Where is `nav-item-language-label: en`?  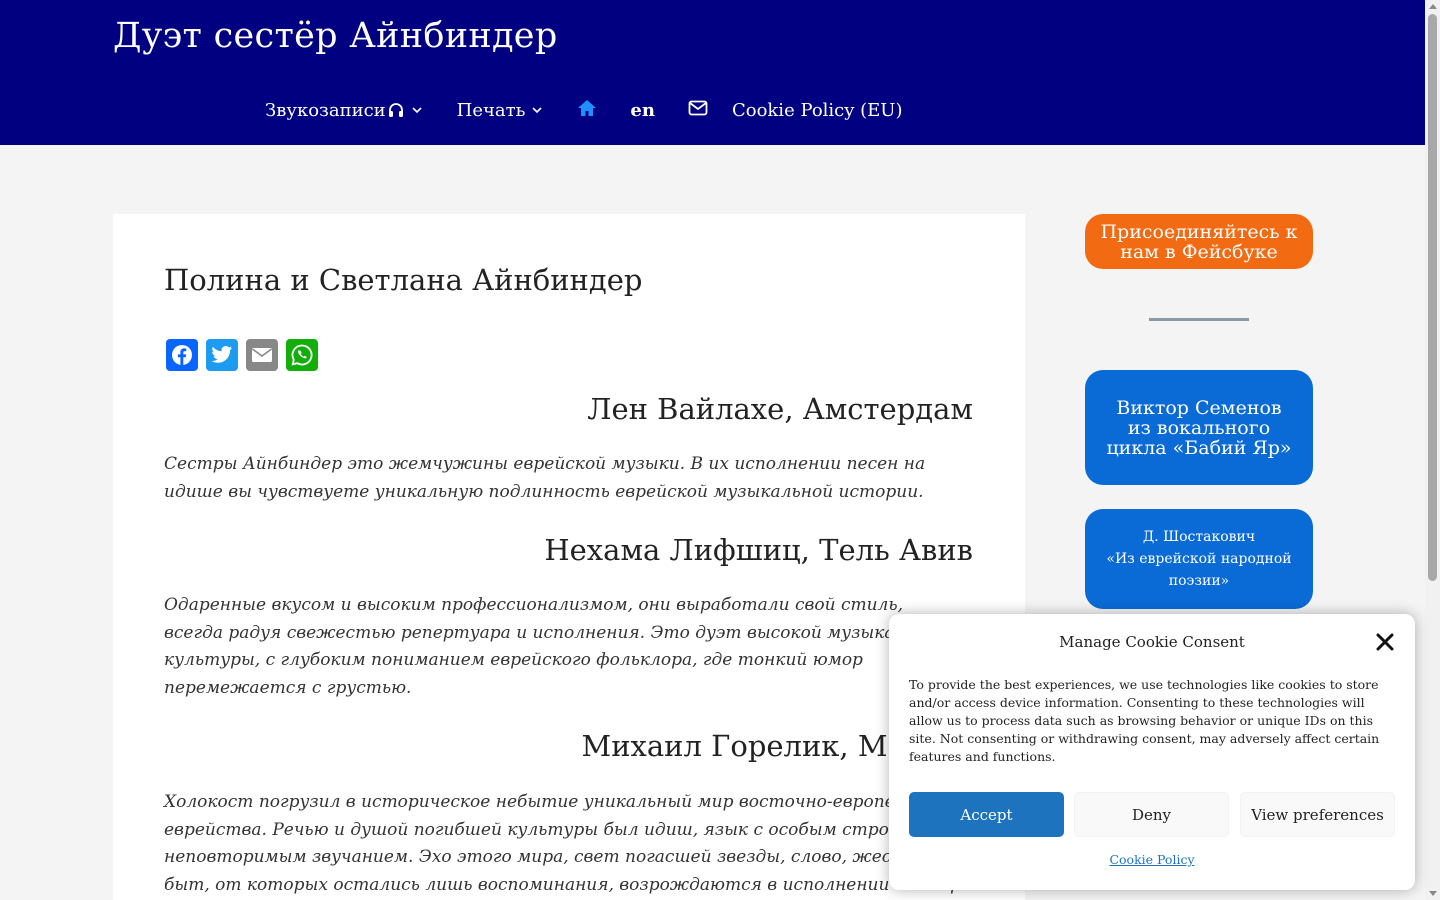 nav-item-language-label: en is located at coordinates (642, 110).